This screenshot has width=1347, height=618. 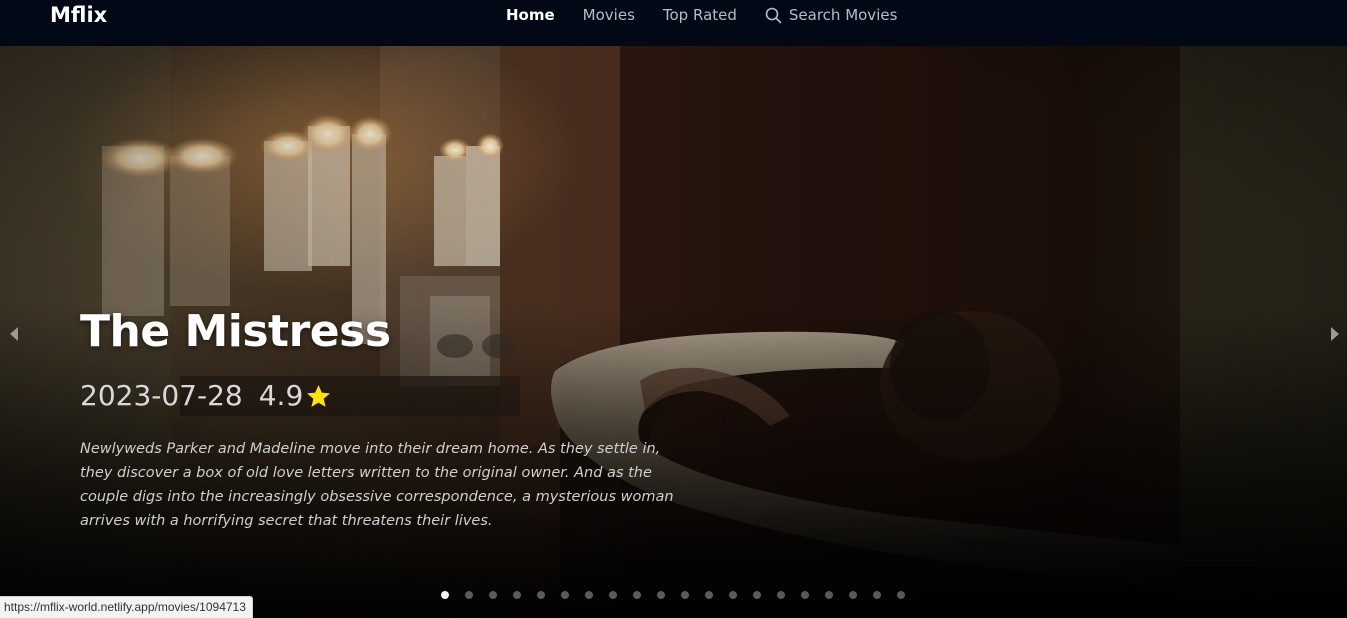 I want to click on carousel-next-button, so click(x=1335, y=334).